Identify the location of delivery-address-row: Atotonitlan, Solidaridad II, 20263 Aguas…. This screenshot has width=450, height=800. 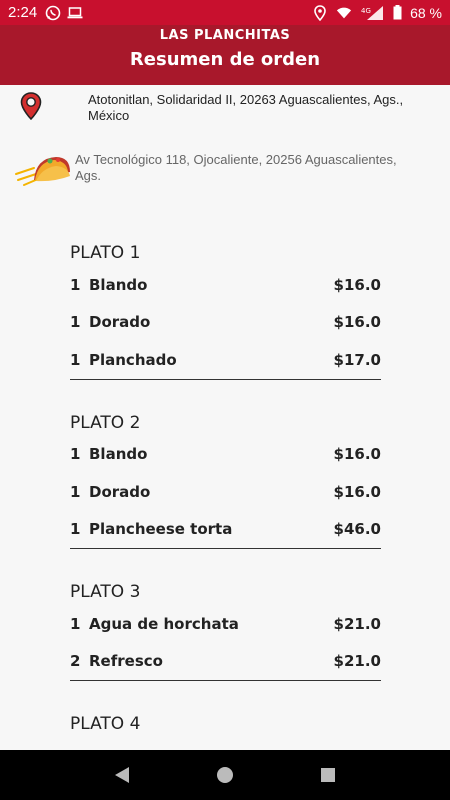
(225, 108).